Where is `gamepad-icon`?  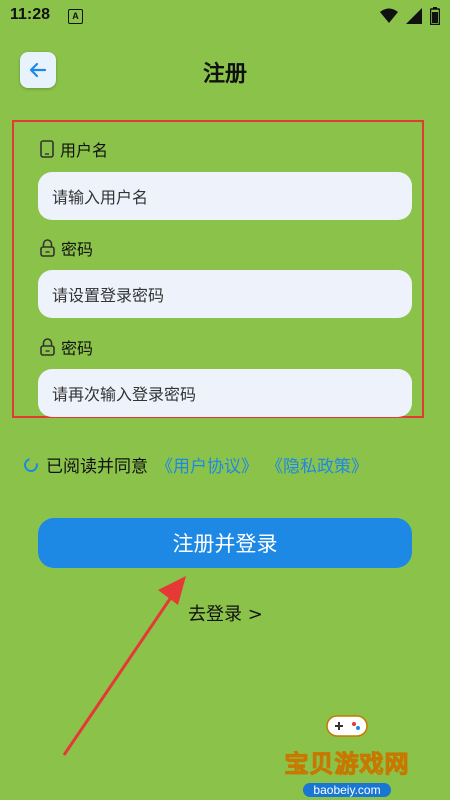 gamepad-icon is located at coordinates (347, 726).